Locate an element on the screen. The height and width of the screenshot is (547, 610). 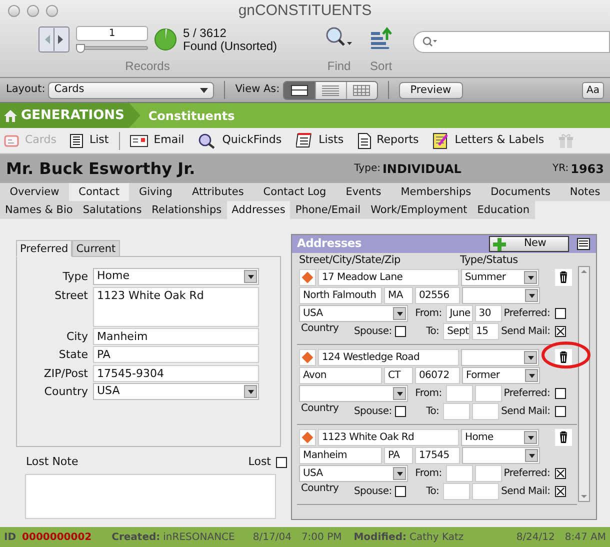
view-mode-toggle is located at coordinates (330, 90).